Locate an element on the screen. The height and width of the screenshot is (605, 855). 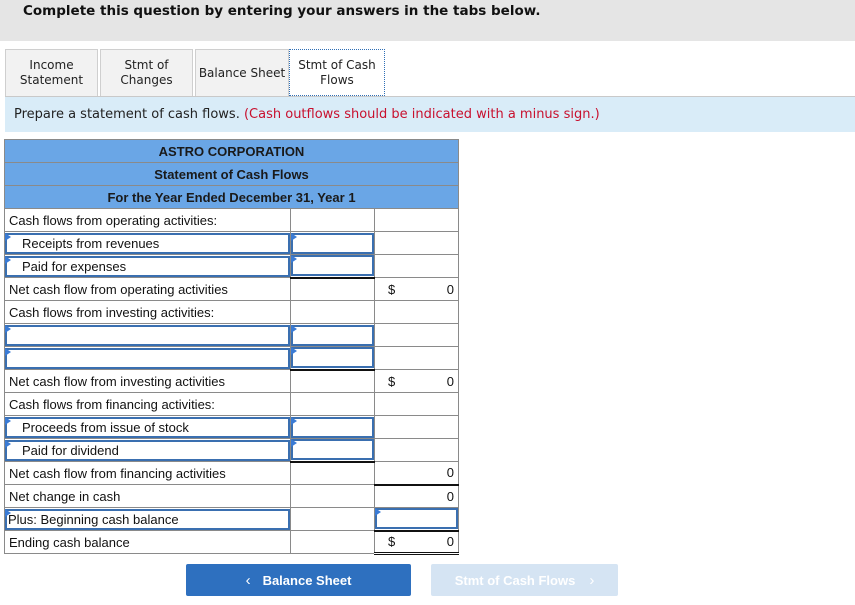
input-value: Paid for dividend is located at coordinates (70, 450).